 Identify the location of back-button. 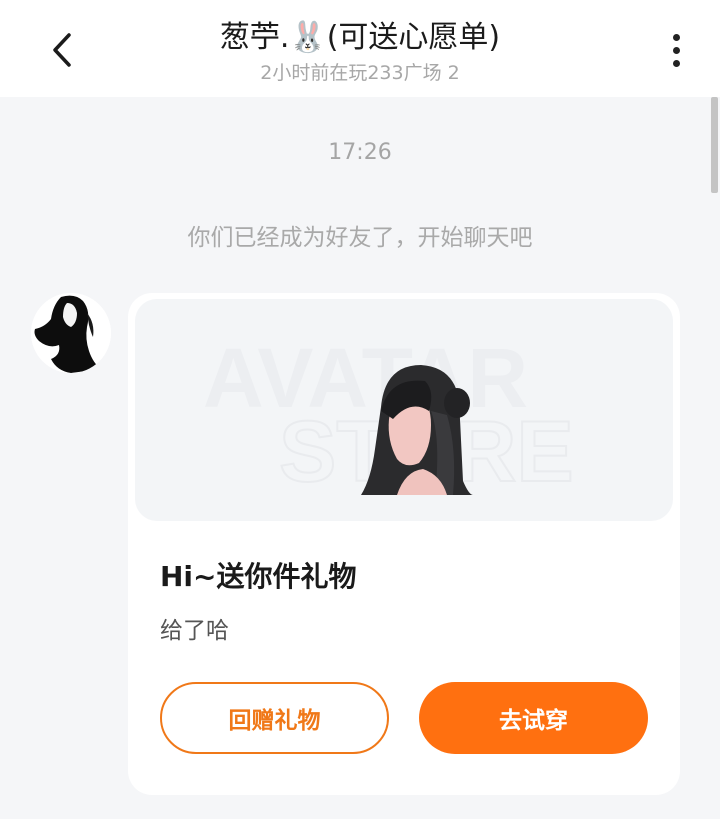
(62, 50).